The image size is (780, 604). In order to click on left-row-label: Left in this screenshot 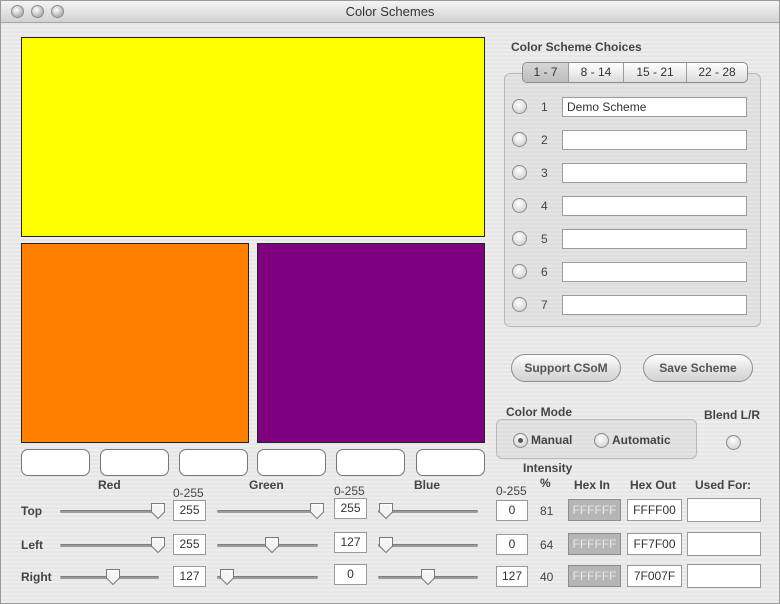, I will do `click(32, 545)`.